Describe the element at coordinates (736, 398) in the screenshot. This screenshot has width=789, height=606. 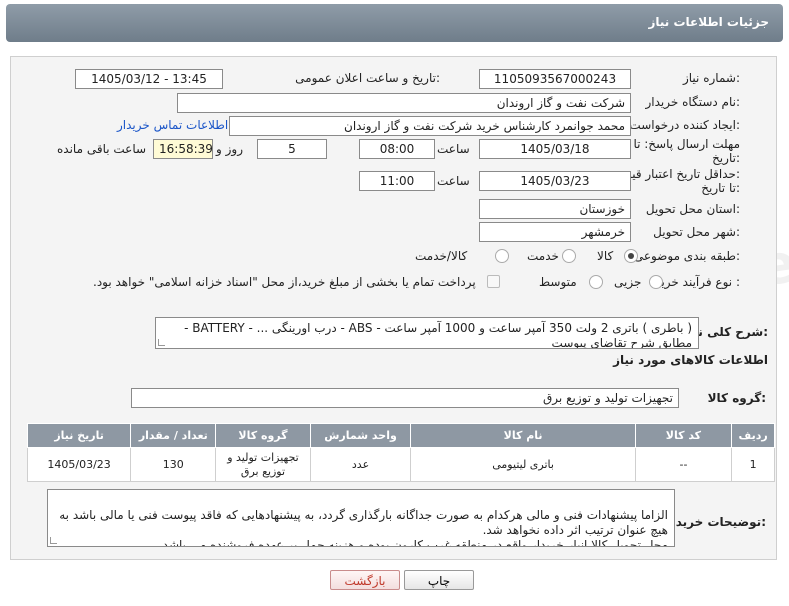
I see `goods-group-label: گروه کالا:` at that location.